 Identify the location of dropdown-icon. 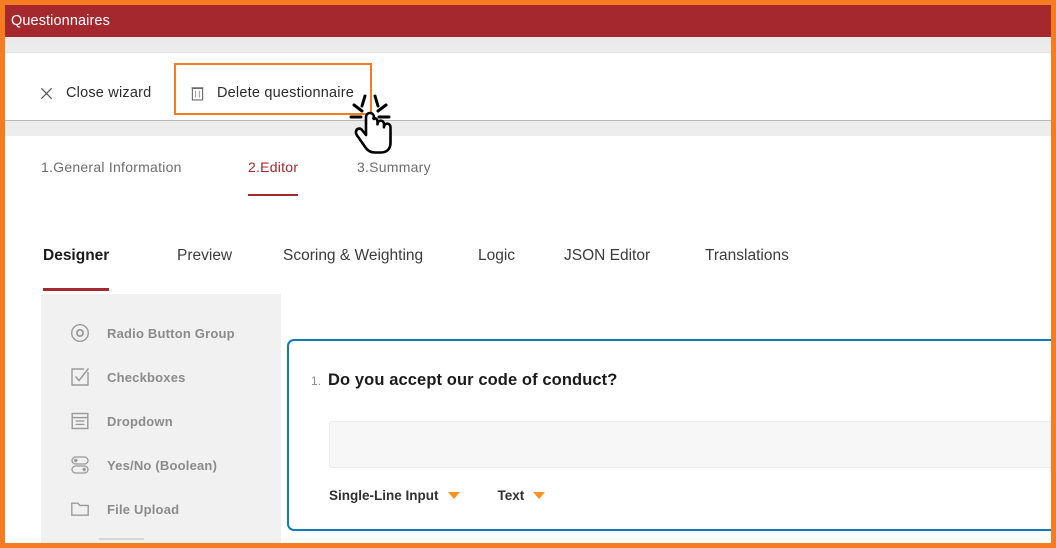
(80, 421).